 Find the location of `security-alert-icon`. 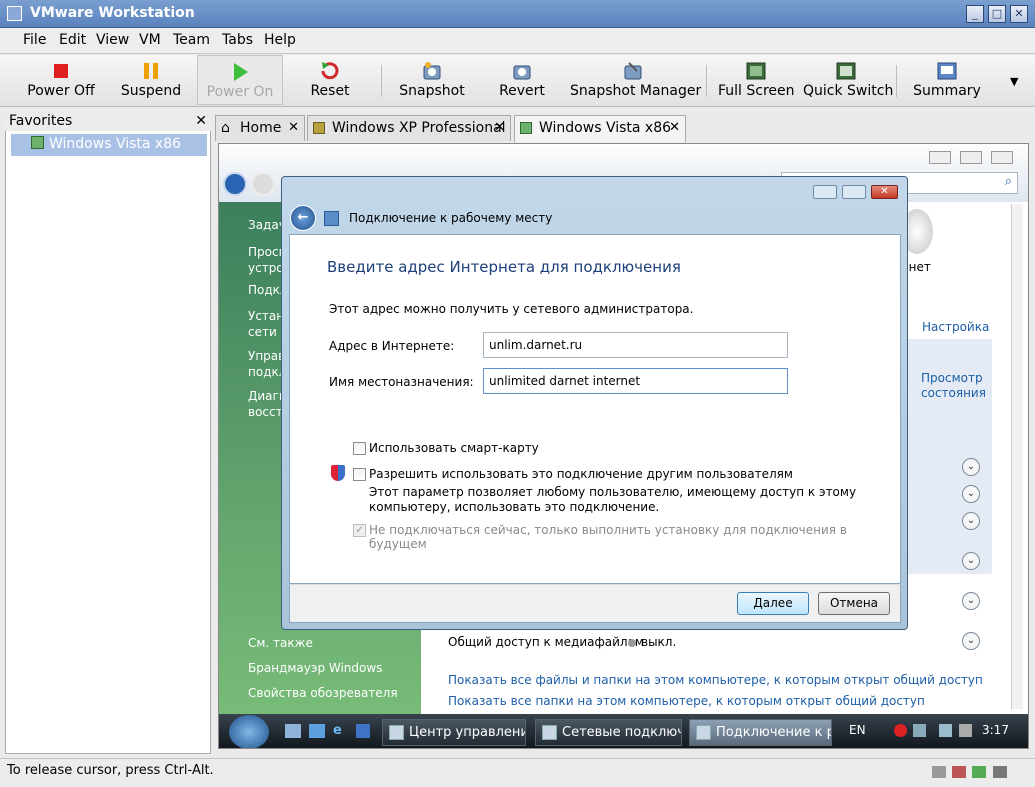

security-alert-icon is located at coordinates (900, 730).